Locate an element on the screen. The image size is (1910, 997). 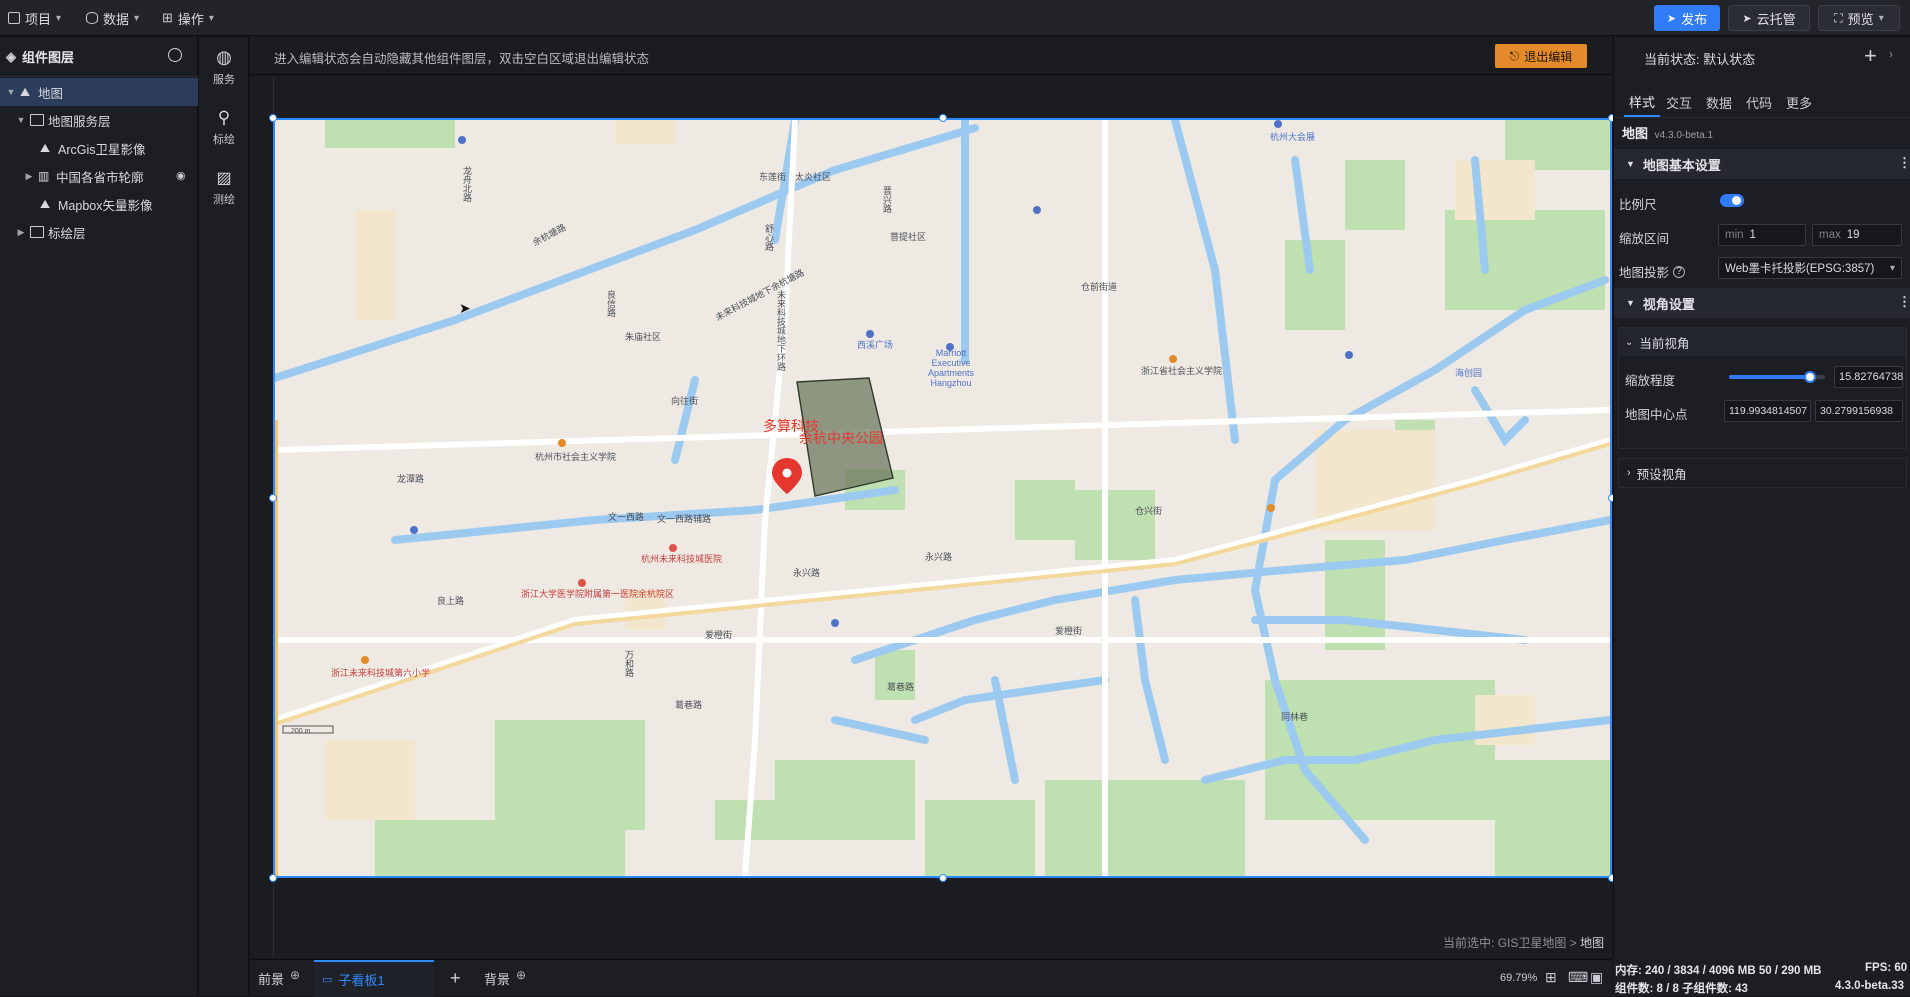
terminal-icon: ▣ is located at coordinates (1596, 977).